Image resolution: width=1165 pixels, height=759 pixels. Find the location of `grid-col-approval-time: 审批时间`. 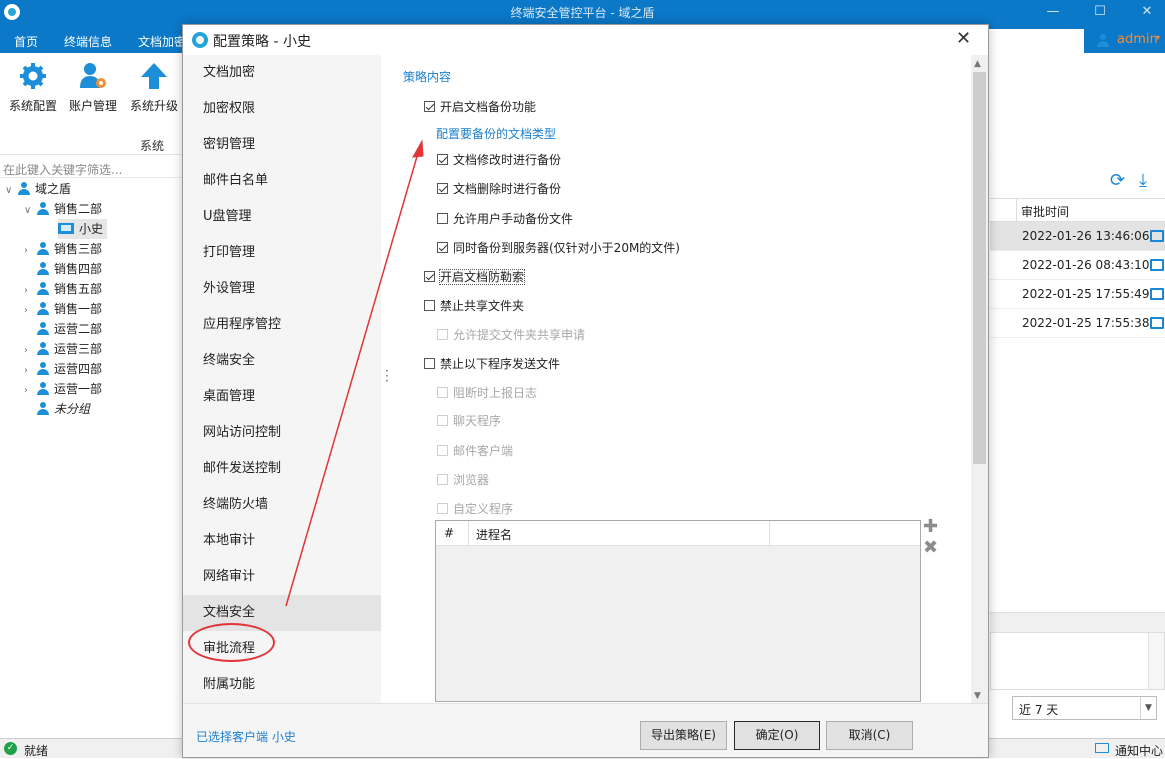

grid-col-approval-time: 审批时间 is located at coordinates (1045, 211).